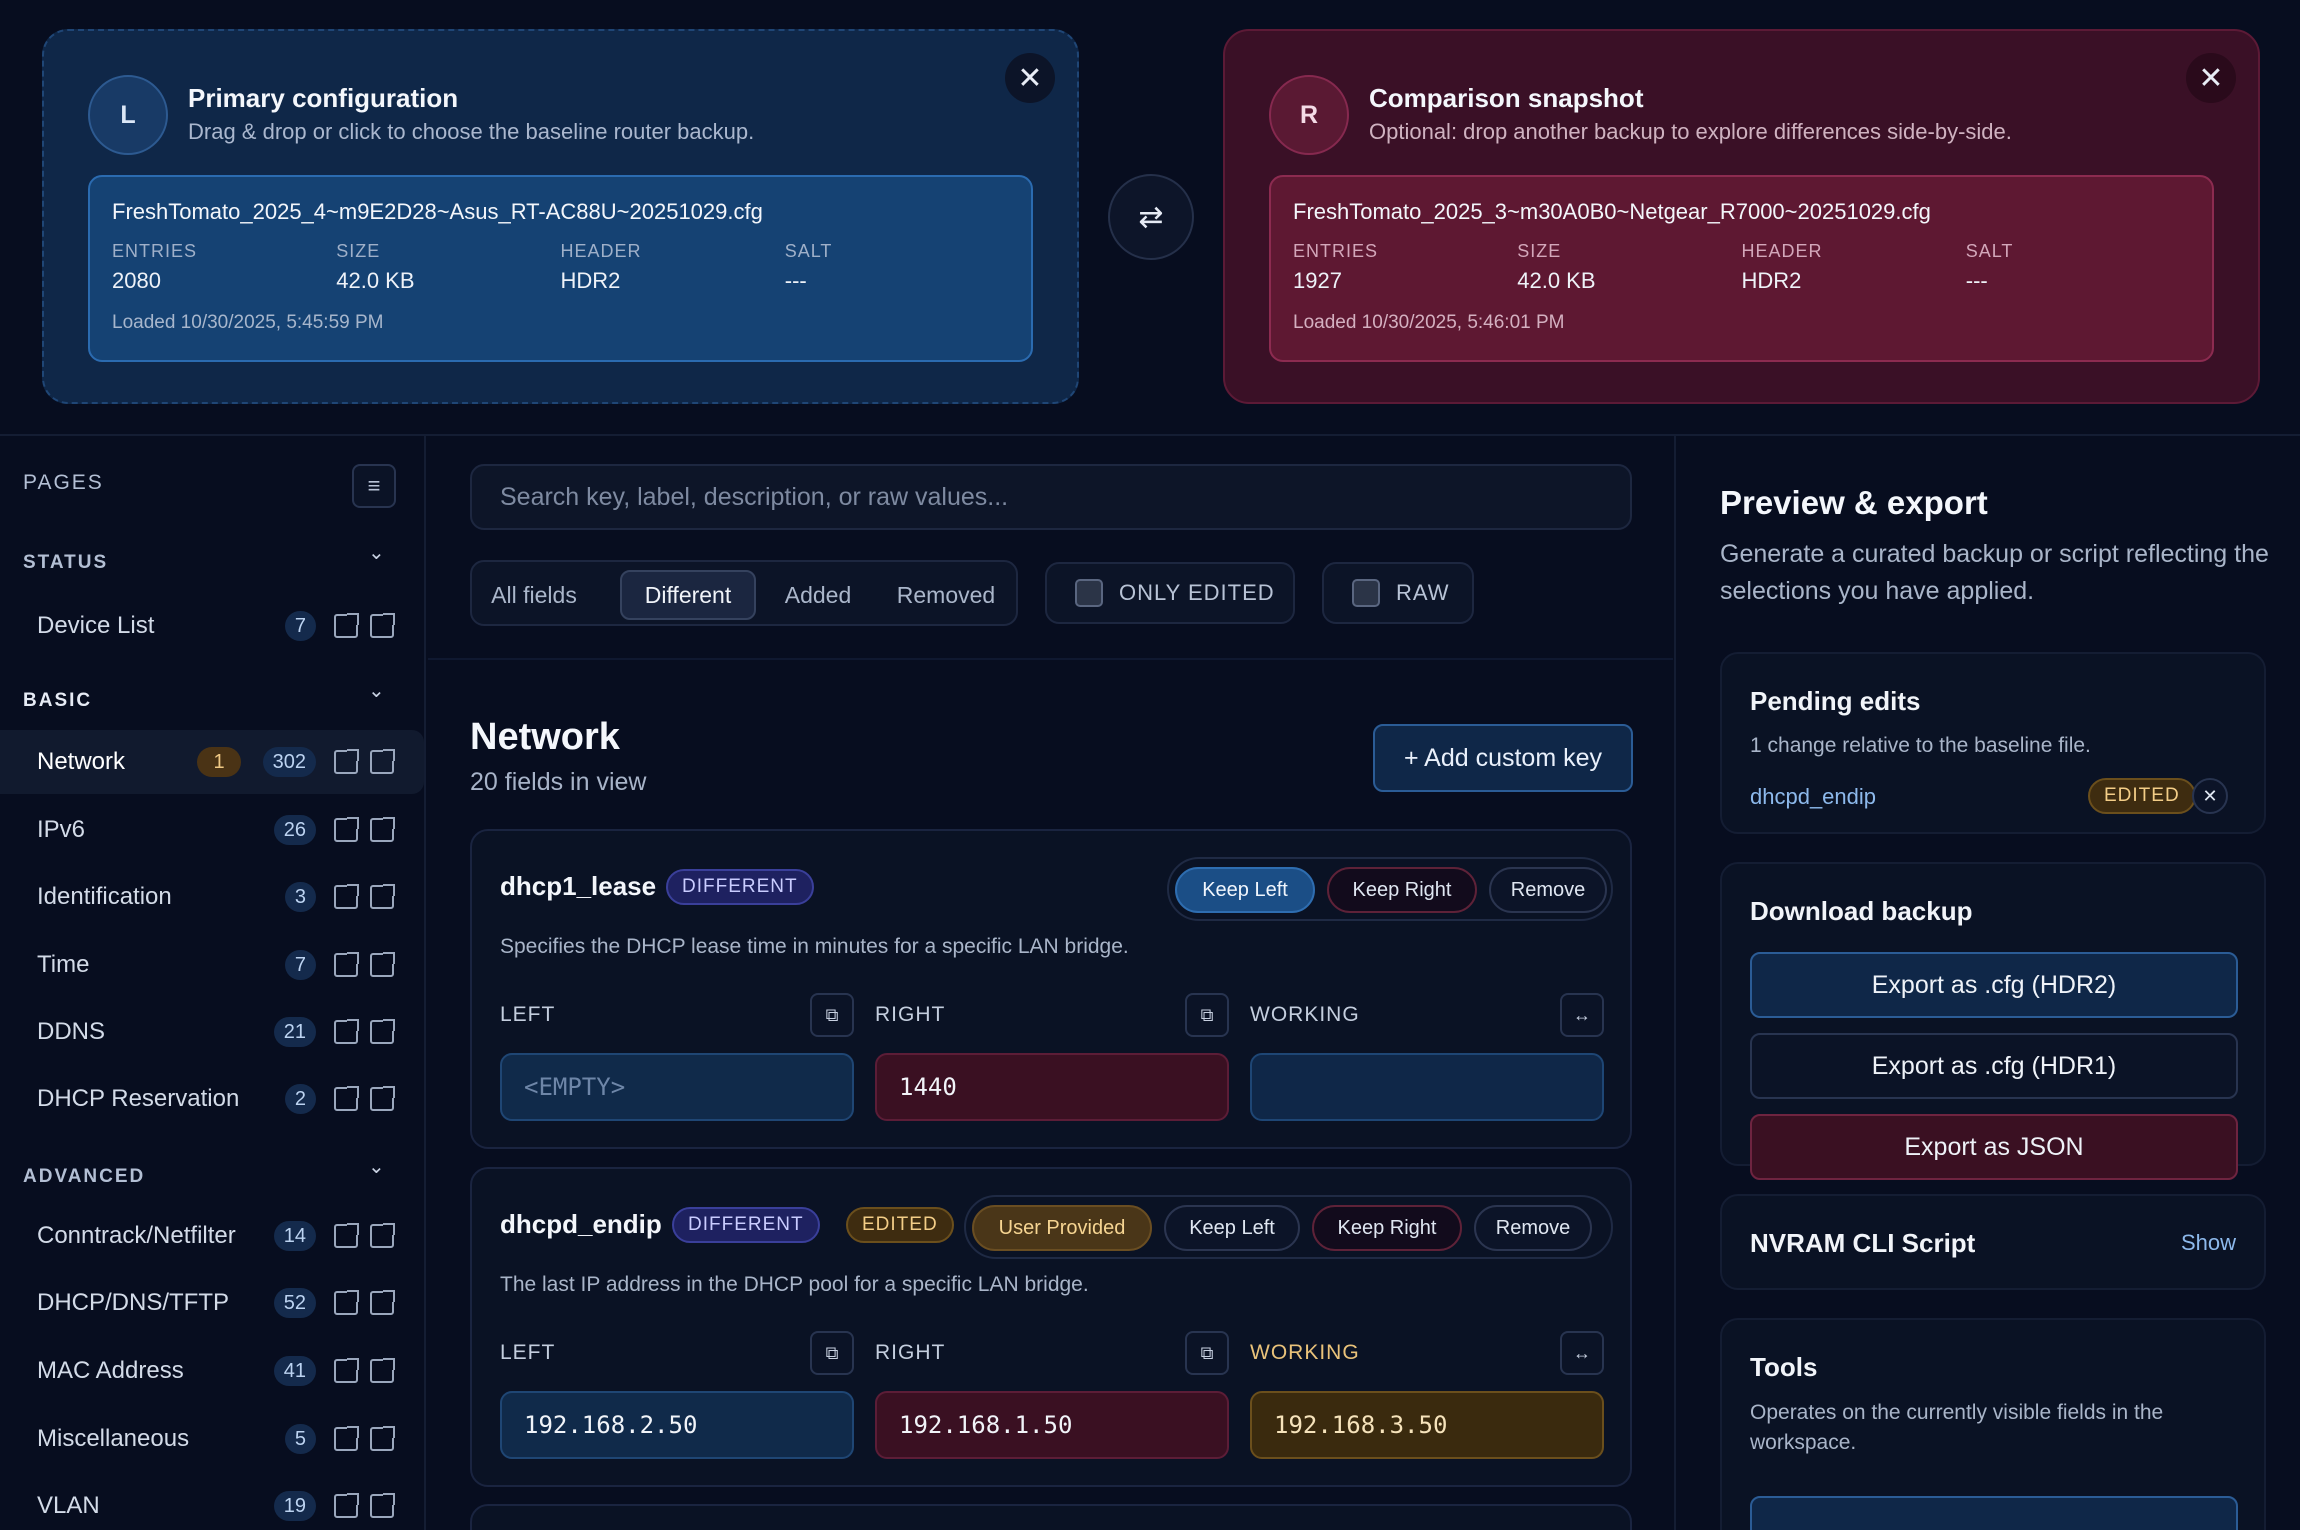 The width and height of the screenshot is (2300, 1530). Describe the element at coordinates (2208, 1243) in the screenshot. I see `show-cli-link: Show` at that location.